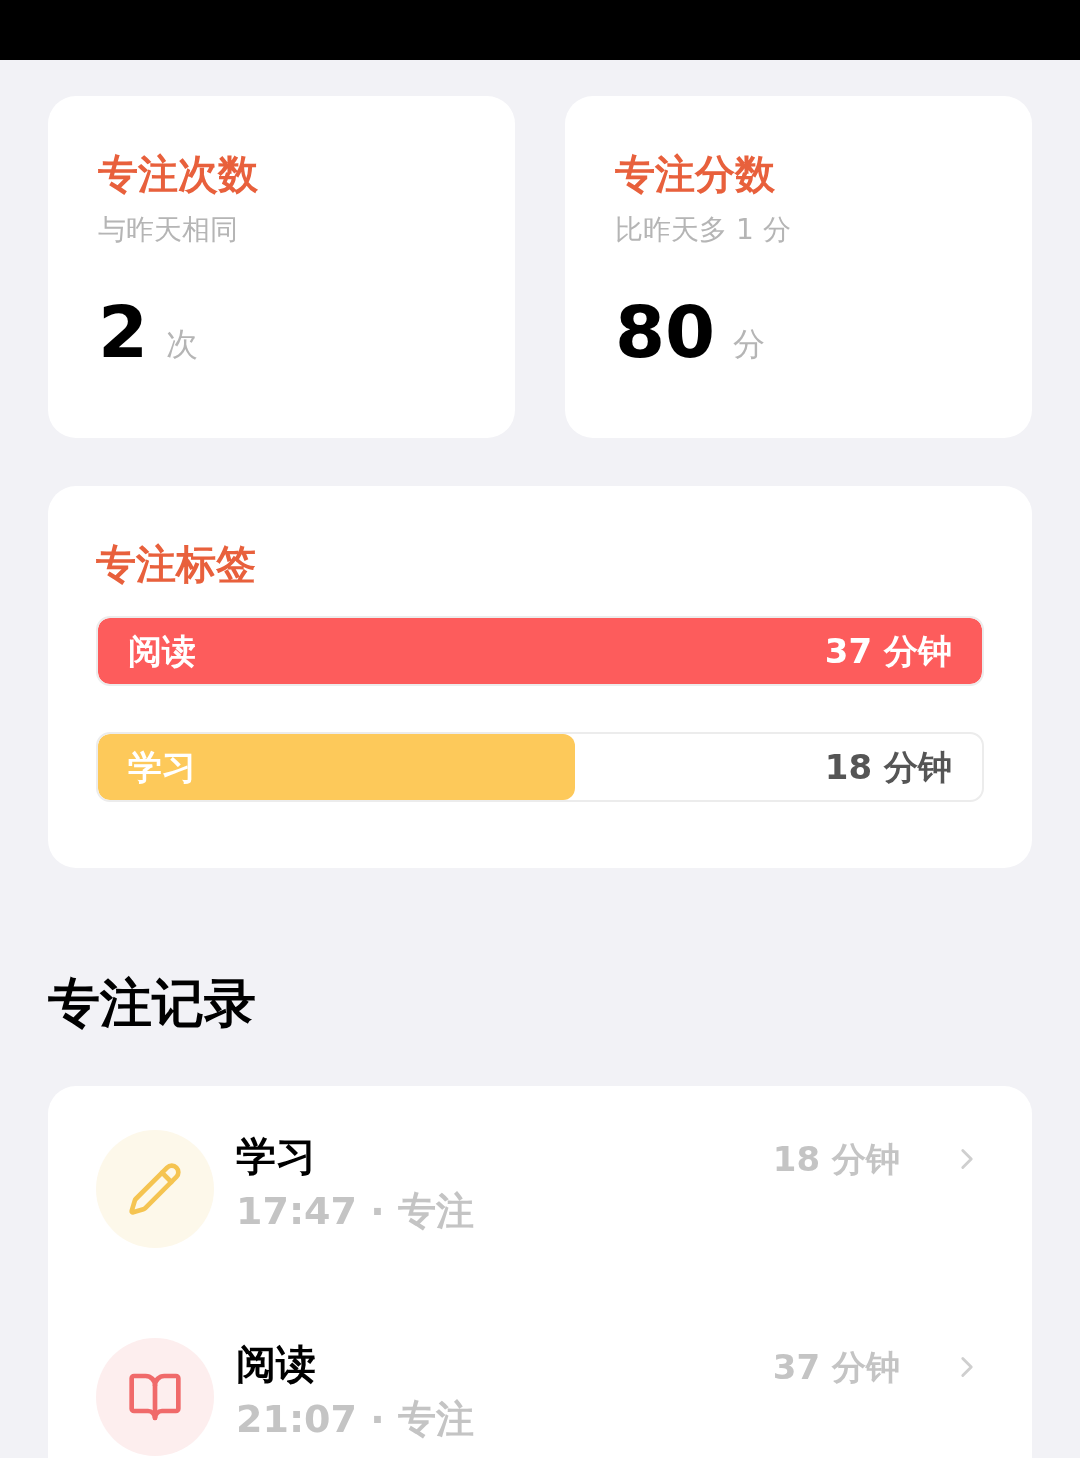 This screenshot has height=1458, width=1080. What do you see at coordinates (540, 1397) in the screenshot?
I see `record-item: 阅读 21:07 · 专注 37 分钟` at bounding box center [540, 1397].